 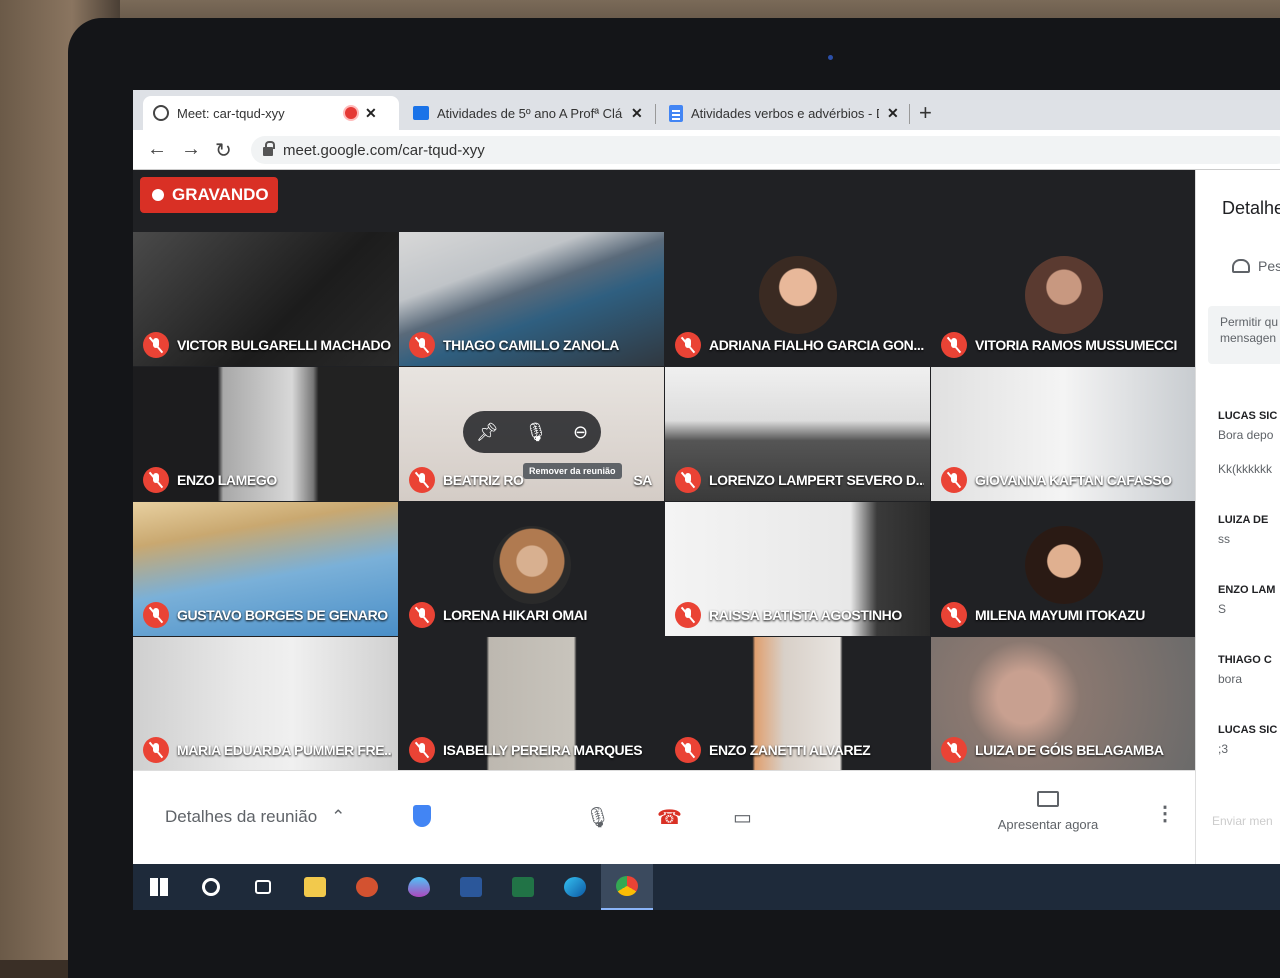 I want to click on participant-tile: VITORIA RAMOS MUSSUMECCI, so click(x=1063, y=299).